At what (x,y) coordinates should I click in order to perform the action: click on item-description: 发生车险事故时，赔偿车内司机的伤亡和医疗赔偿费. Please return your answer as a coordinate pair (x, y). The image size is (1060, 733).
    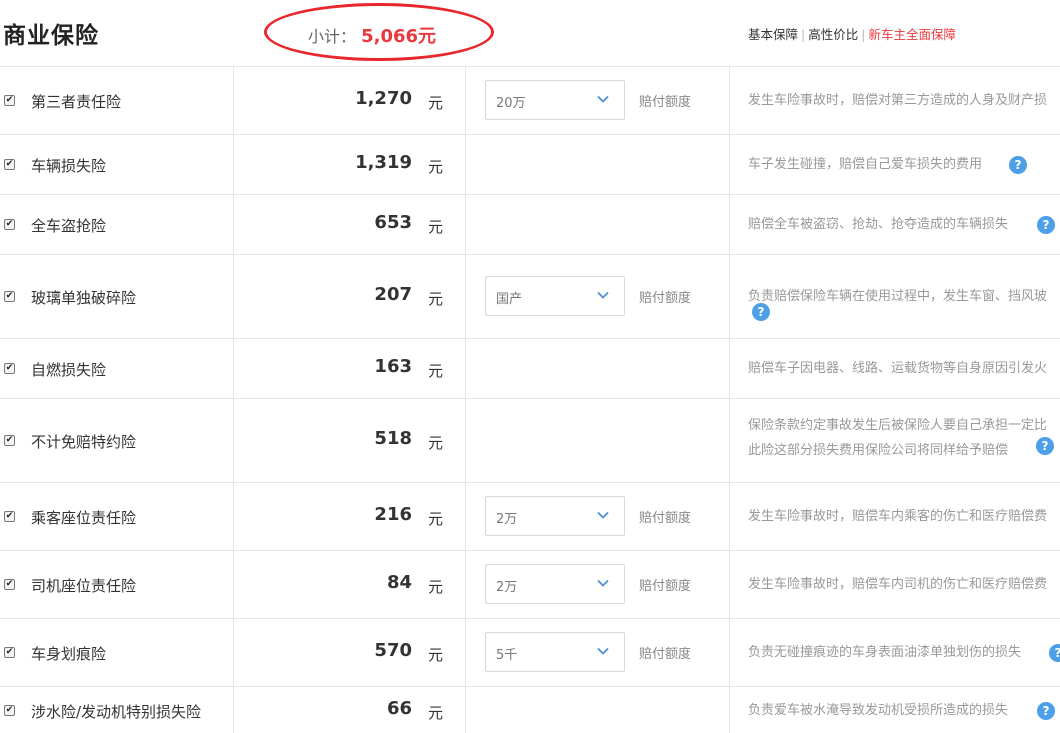
    Looking at the image, I should click on (904, 584).